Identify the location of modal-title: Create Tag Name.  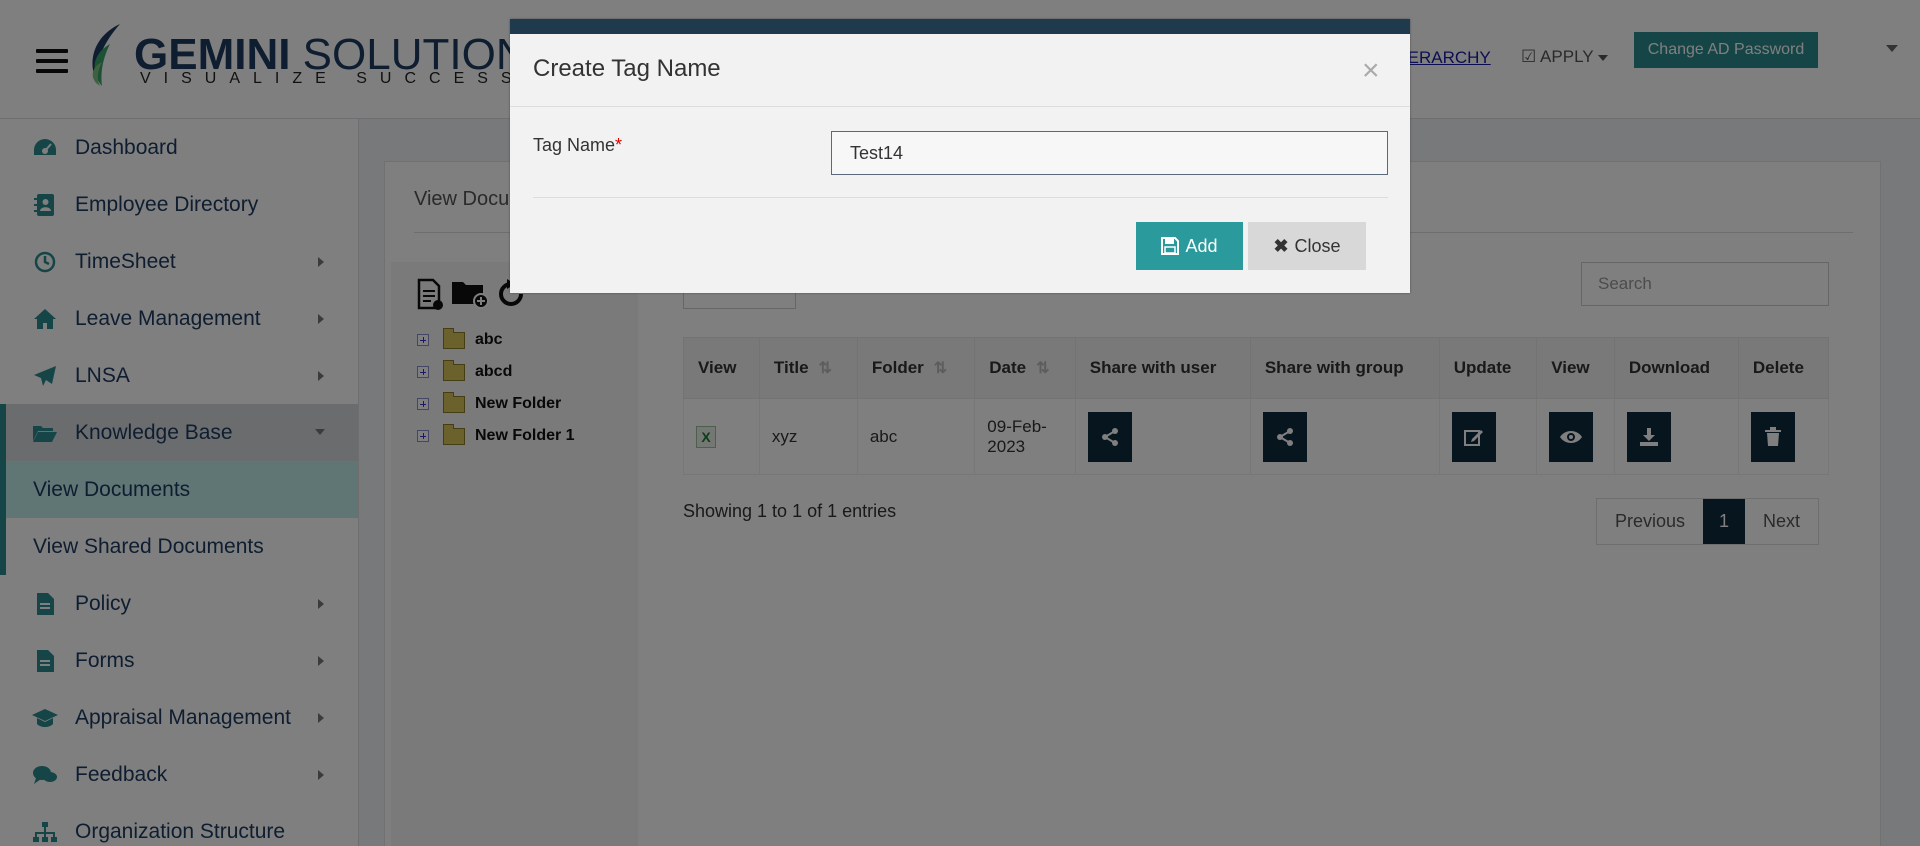
(627, 68).